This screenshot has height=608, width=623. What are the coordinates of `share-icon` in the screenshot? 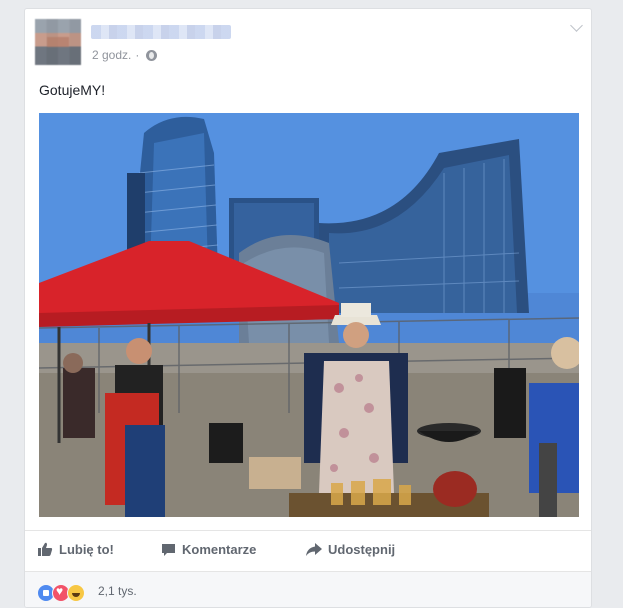 It's located at (314, 549).